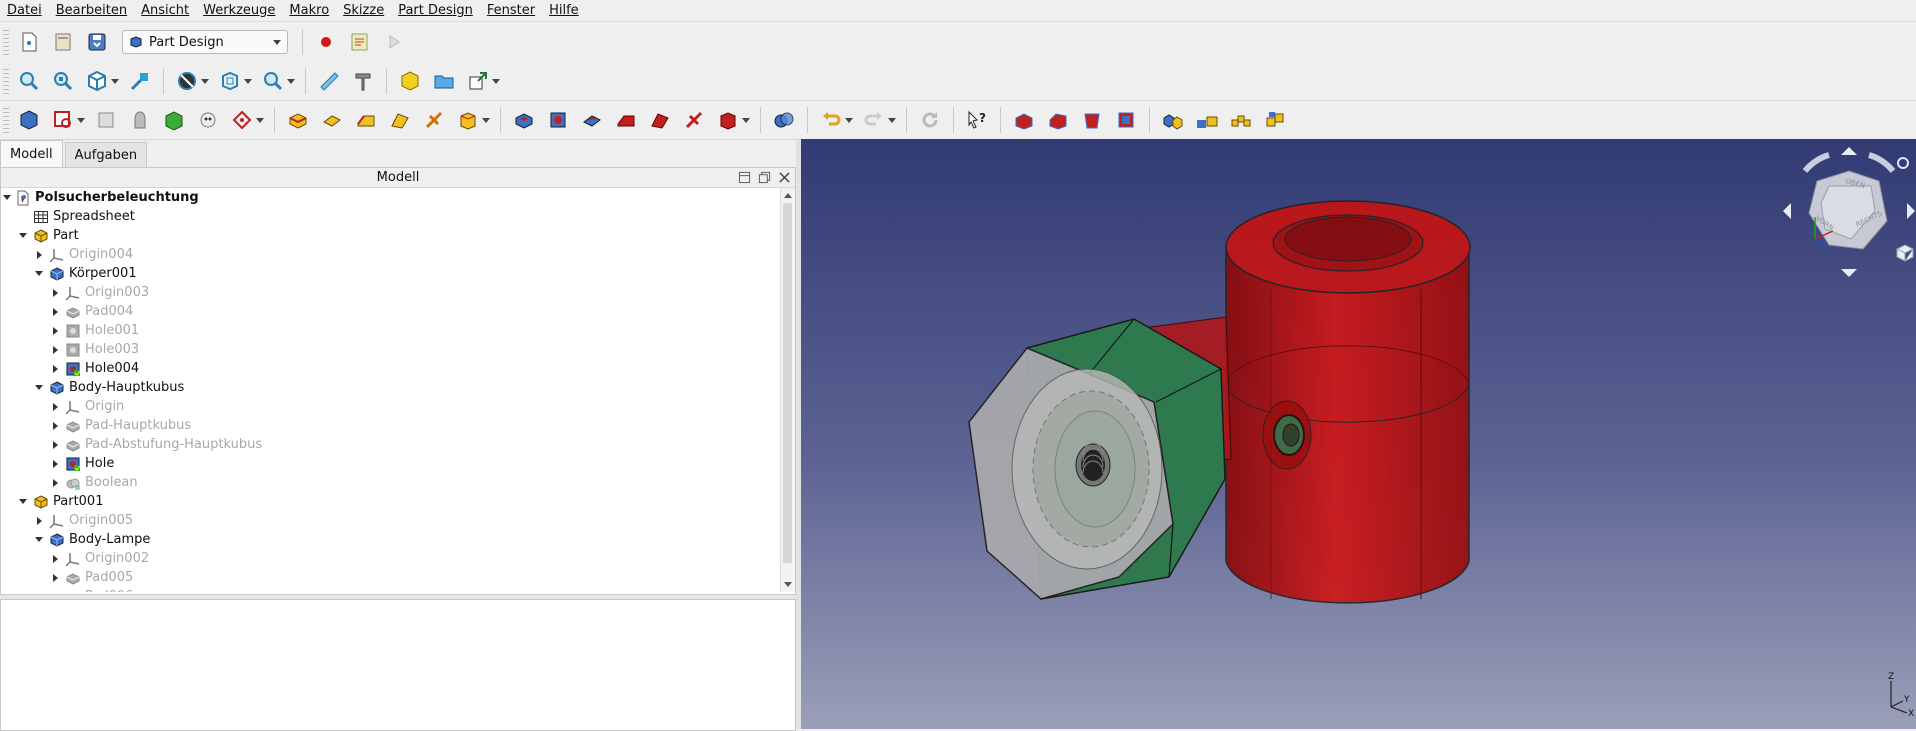  Describe the element at coordinates (764, 178) in the screenshot. I see `float-panel-icon` at that location.